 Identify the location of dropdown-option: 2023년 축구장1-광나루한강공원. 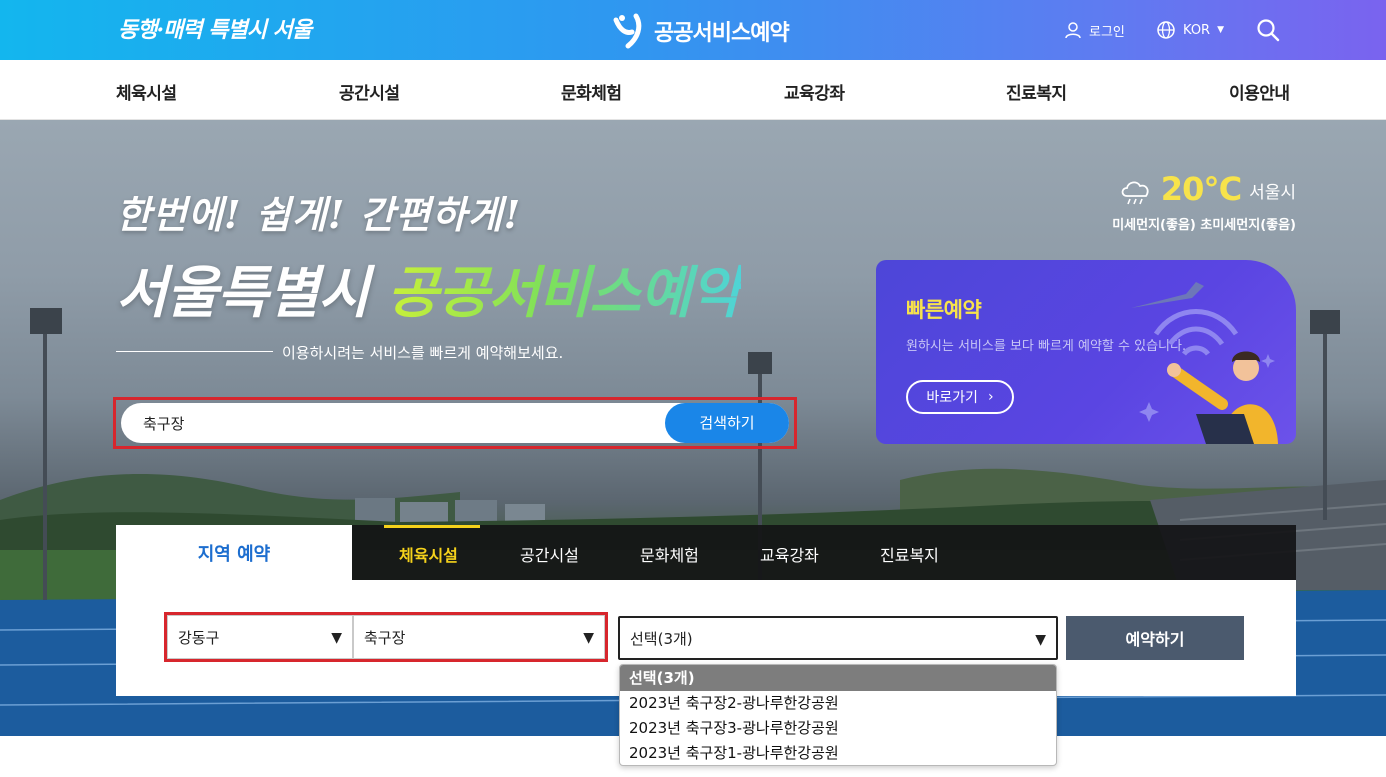
(838, 753).